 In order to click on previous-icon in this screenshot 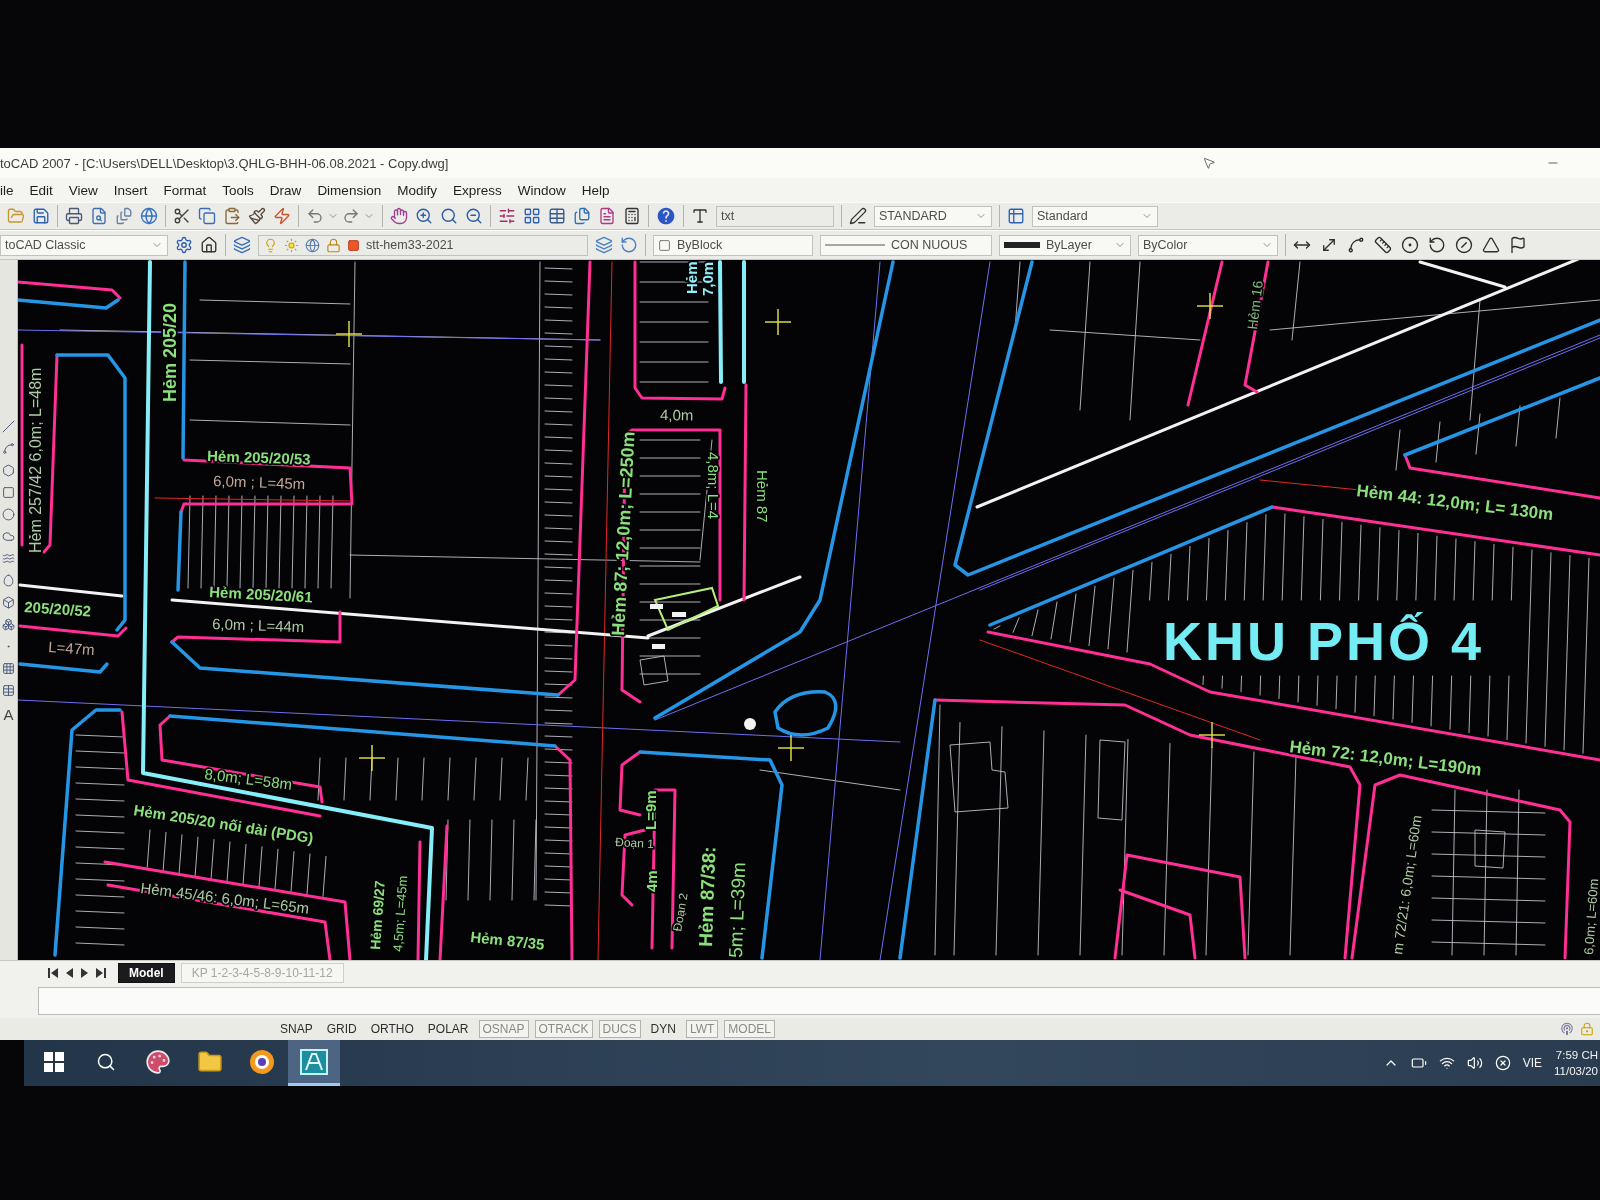, I will do `click(69, 972)`.